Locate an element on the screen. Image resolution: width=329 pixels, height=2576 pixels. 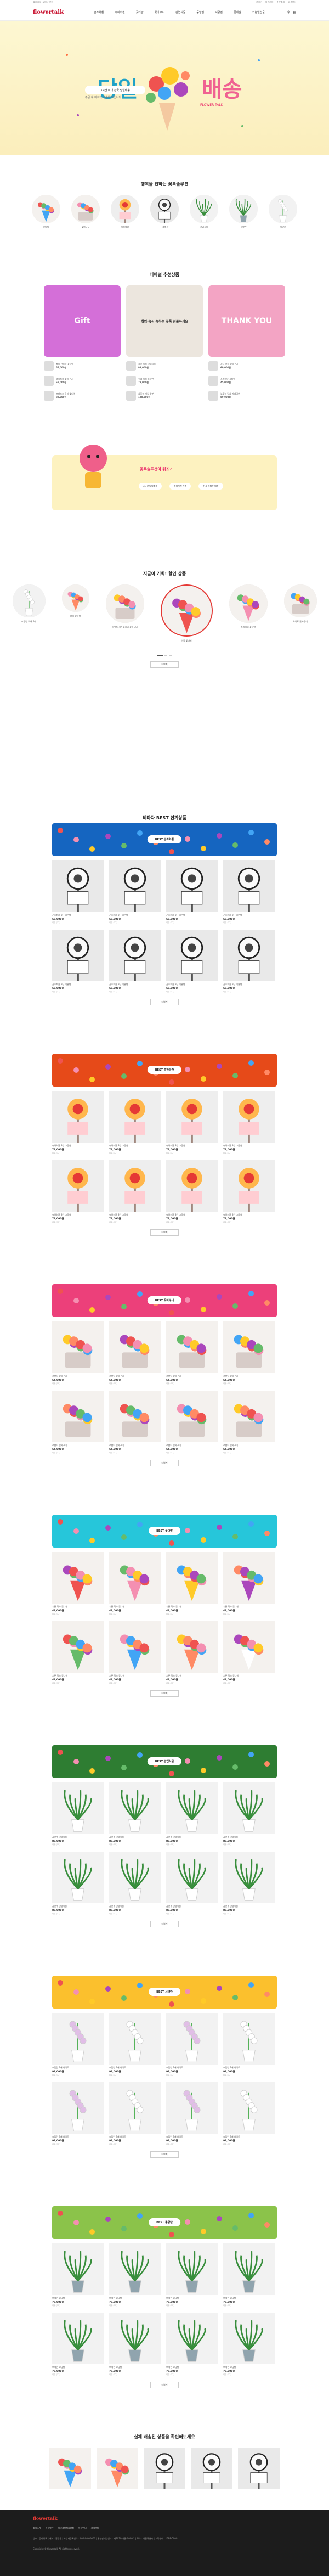
deal-item: 화이트 꽃바구니 is located at coordinates (300, 604).